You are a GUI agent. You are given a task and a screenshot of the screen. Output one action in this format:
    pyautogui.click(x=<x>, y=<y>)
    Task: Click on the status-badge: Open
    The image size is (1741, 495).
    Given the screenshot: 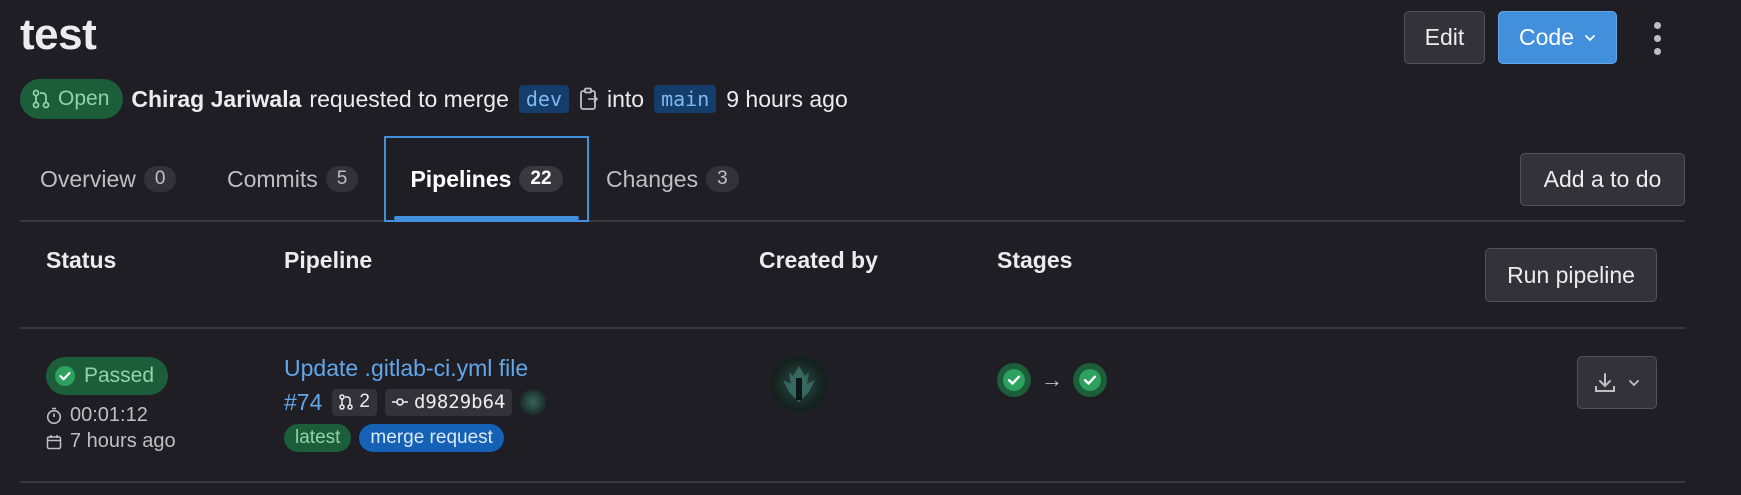 What is the action you would take?
    pyautogui.click(x=72, y=99)
    